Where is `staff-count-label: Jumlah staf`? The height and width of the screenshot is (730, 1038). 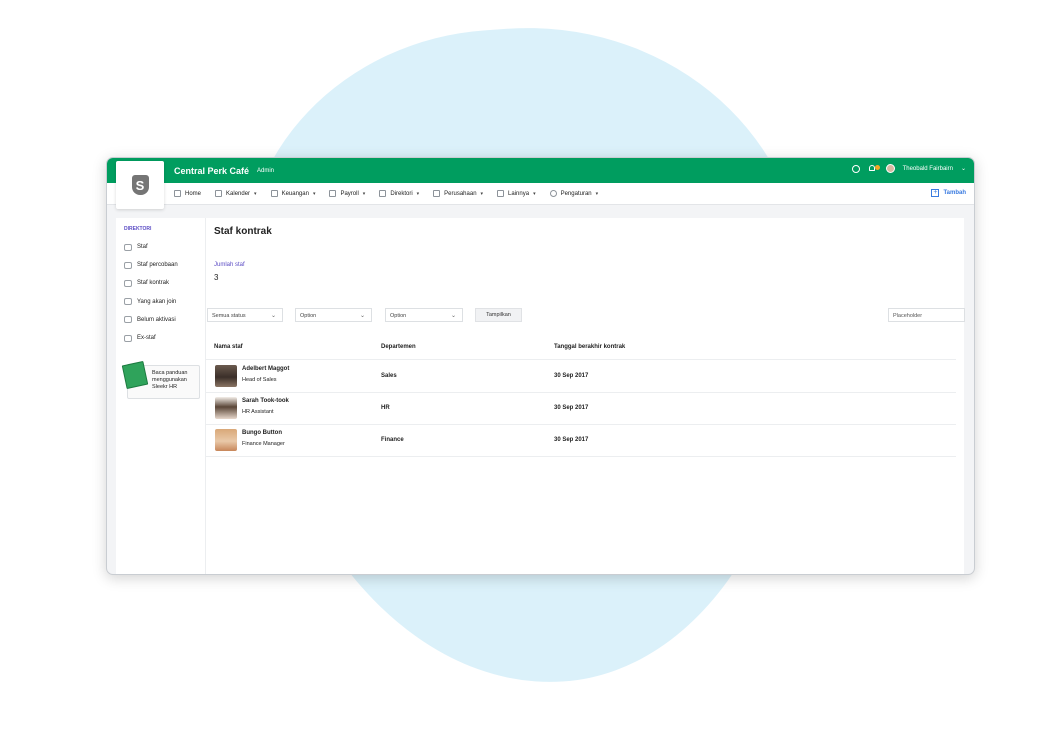
staff-count-label: Jumlah staf is located at coordinates (229, 265).